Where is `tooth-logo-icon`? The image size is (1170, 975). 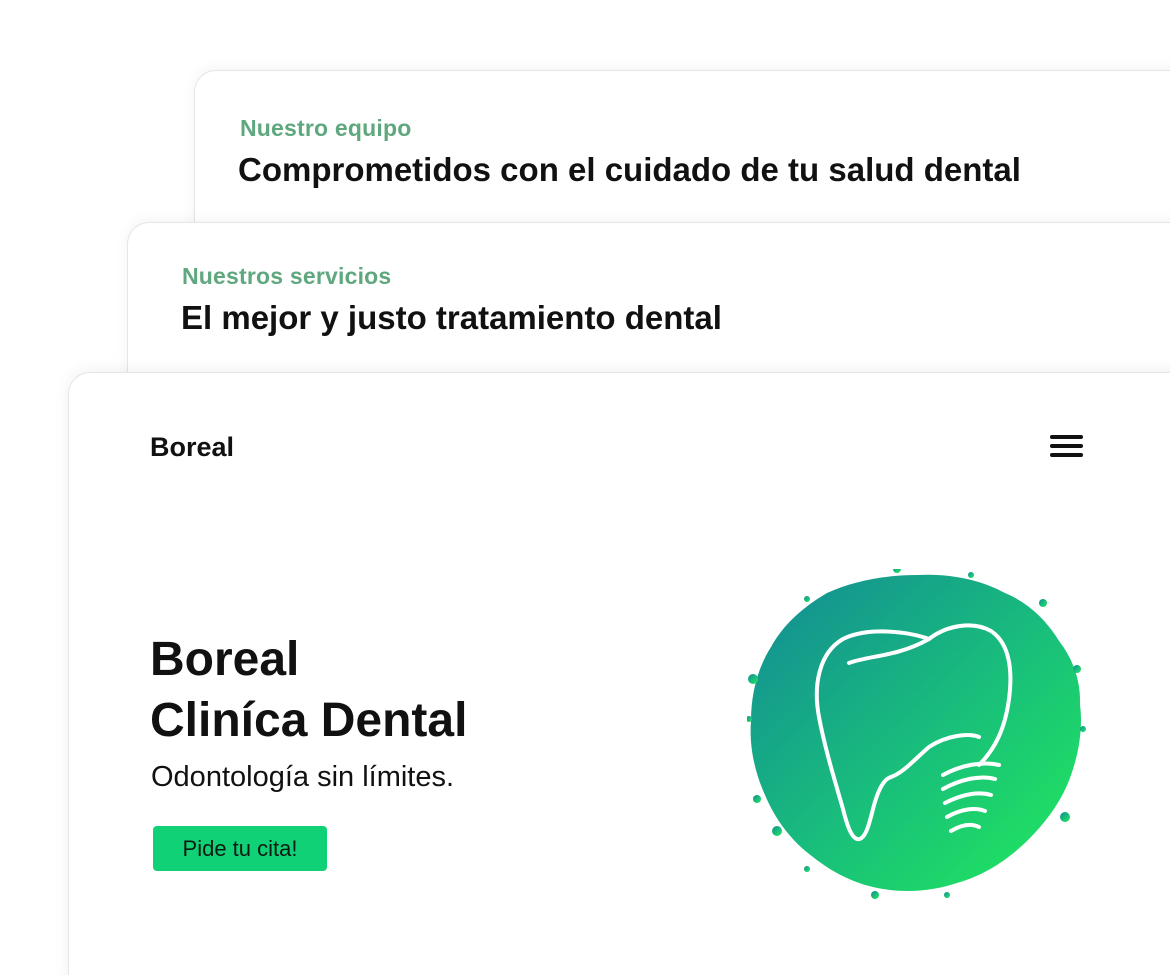 tooth-logo-icon is located at coordinates (916, 734).